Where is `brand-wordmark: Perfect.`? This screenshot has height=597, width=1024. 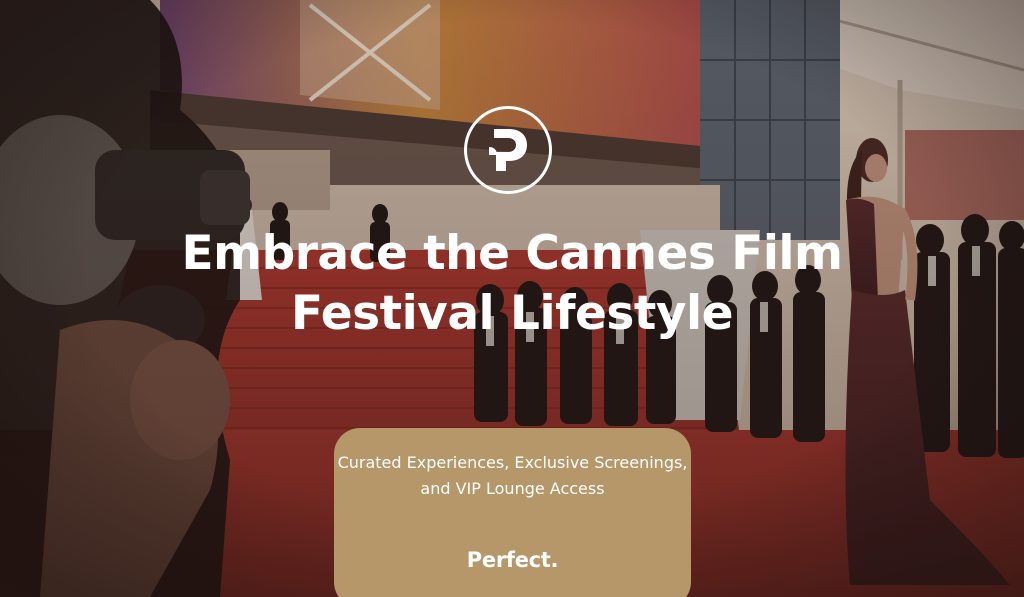 brand-wordmark: Perfect. is located at coordinates (512, 560).